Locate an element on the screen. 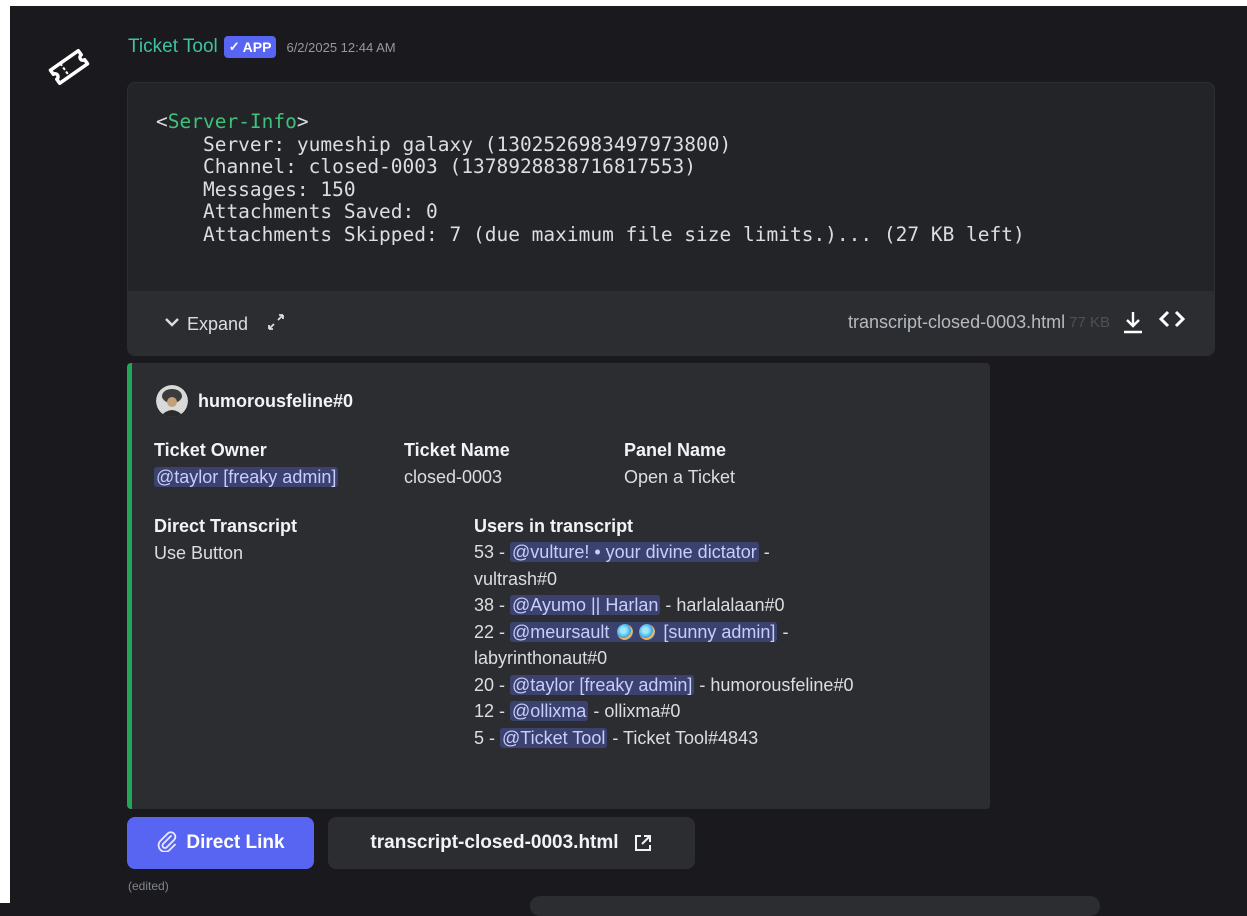 The width and height of the screenshot is (1247, 916). user-tag: - humorousfeline#0 is located at coordinates (774, 684).